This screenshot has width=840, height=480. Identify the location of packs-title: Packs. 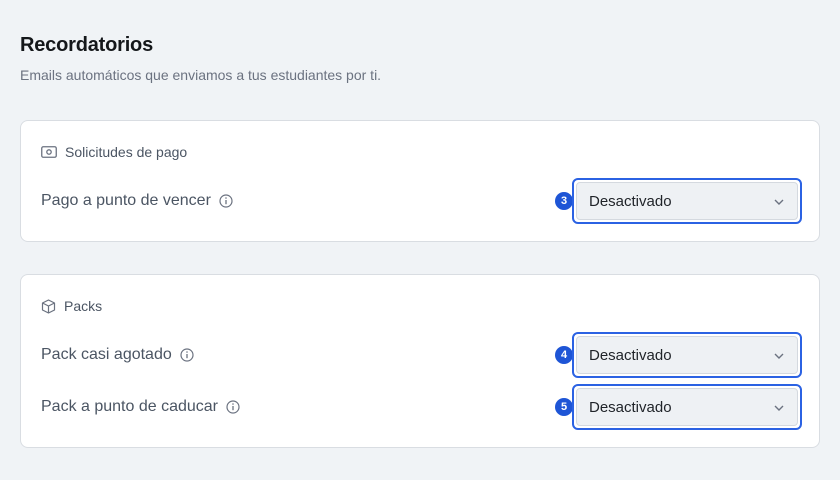
(83, 306).